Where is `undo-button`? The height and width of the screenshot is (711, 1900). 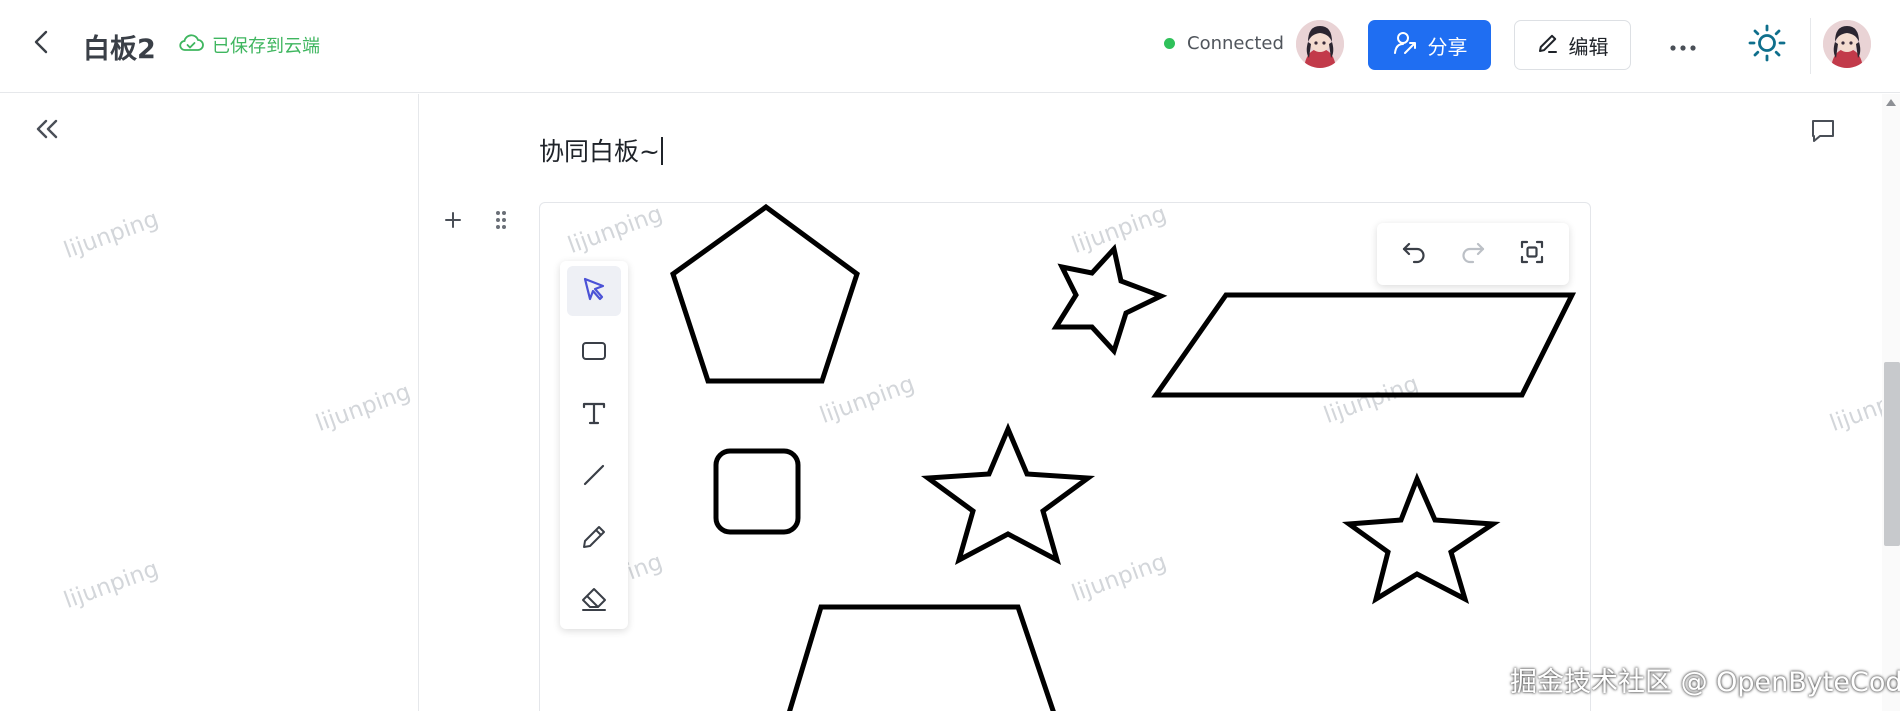
undo-button is located at coordinates (1414, 254).